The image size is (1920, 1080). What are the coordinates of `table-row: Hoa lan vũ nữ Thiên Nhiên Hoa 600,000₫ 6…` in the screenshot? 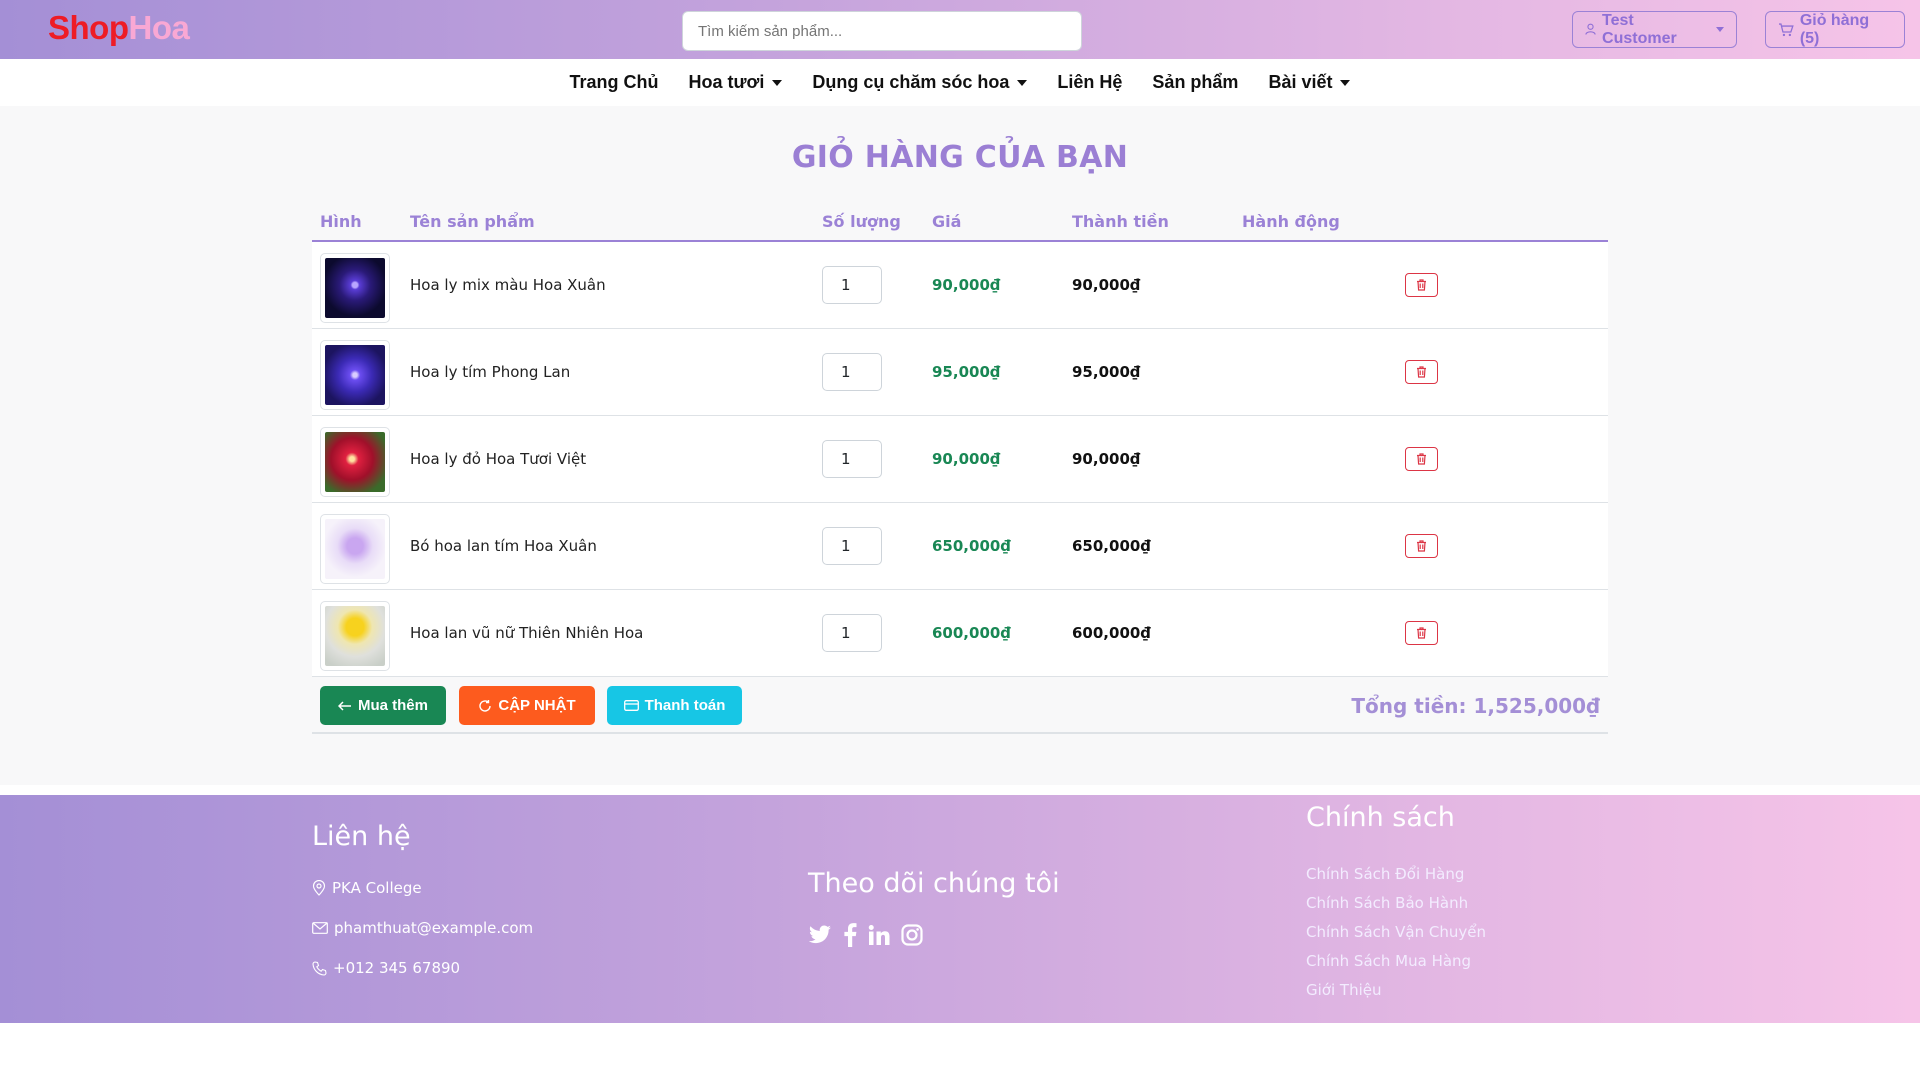 It's located at (960, 633).